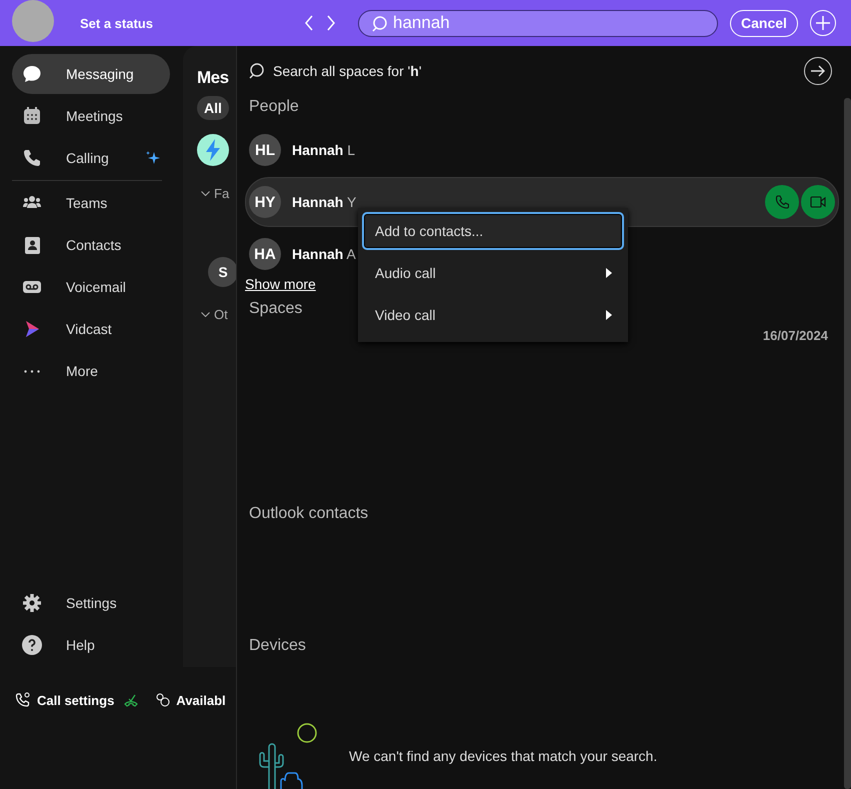 This screenshot has width=851, height=789. What do you see at coordinates (91, 74) in the screenshot?
I see `nav-item: Messaging` at bounding box center [91, 74].